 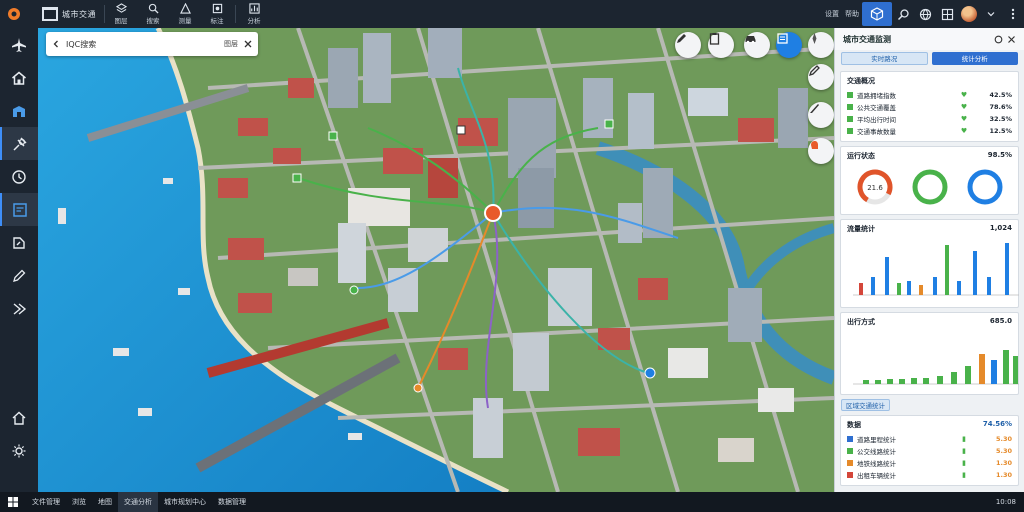 What do you see at coordinates (876, 132) in the screenshot?
I see `summary-row-label: 交通事故数量` at bounding box center [876, 132].